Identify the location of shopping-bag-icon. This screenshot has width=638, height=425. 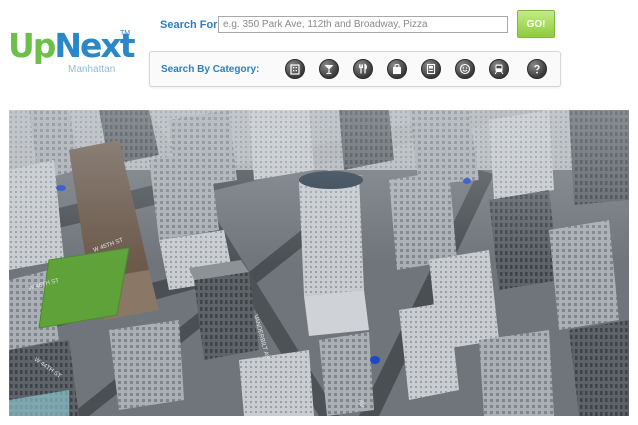
(397, 69).